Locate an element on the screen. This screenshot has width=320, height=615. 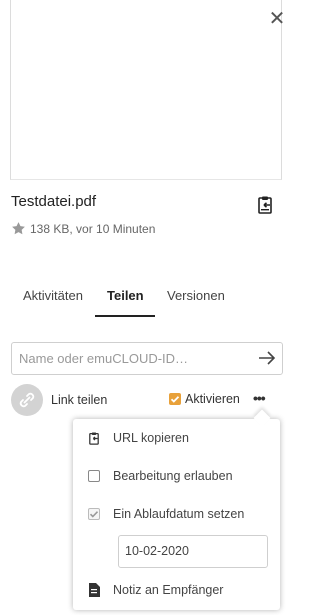
menu-item-note: Notiz an Empfänger is located at coordinates (155, 590).